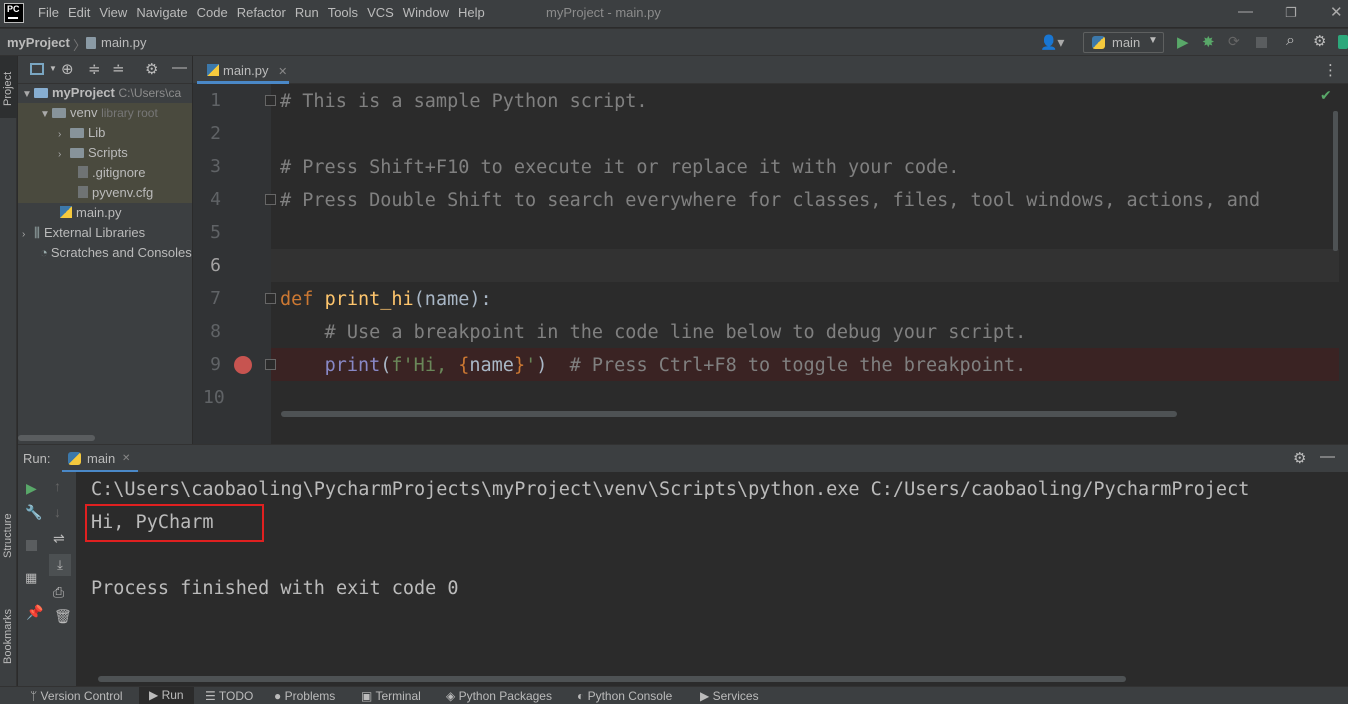  Describe the element at coordinates (1326, 95) in the screenshot. I see `inspection-ok-icon: ✔` at that location.